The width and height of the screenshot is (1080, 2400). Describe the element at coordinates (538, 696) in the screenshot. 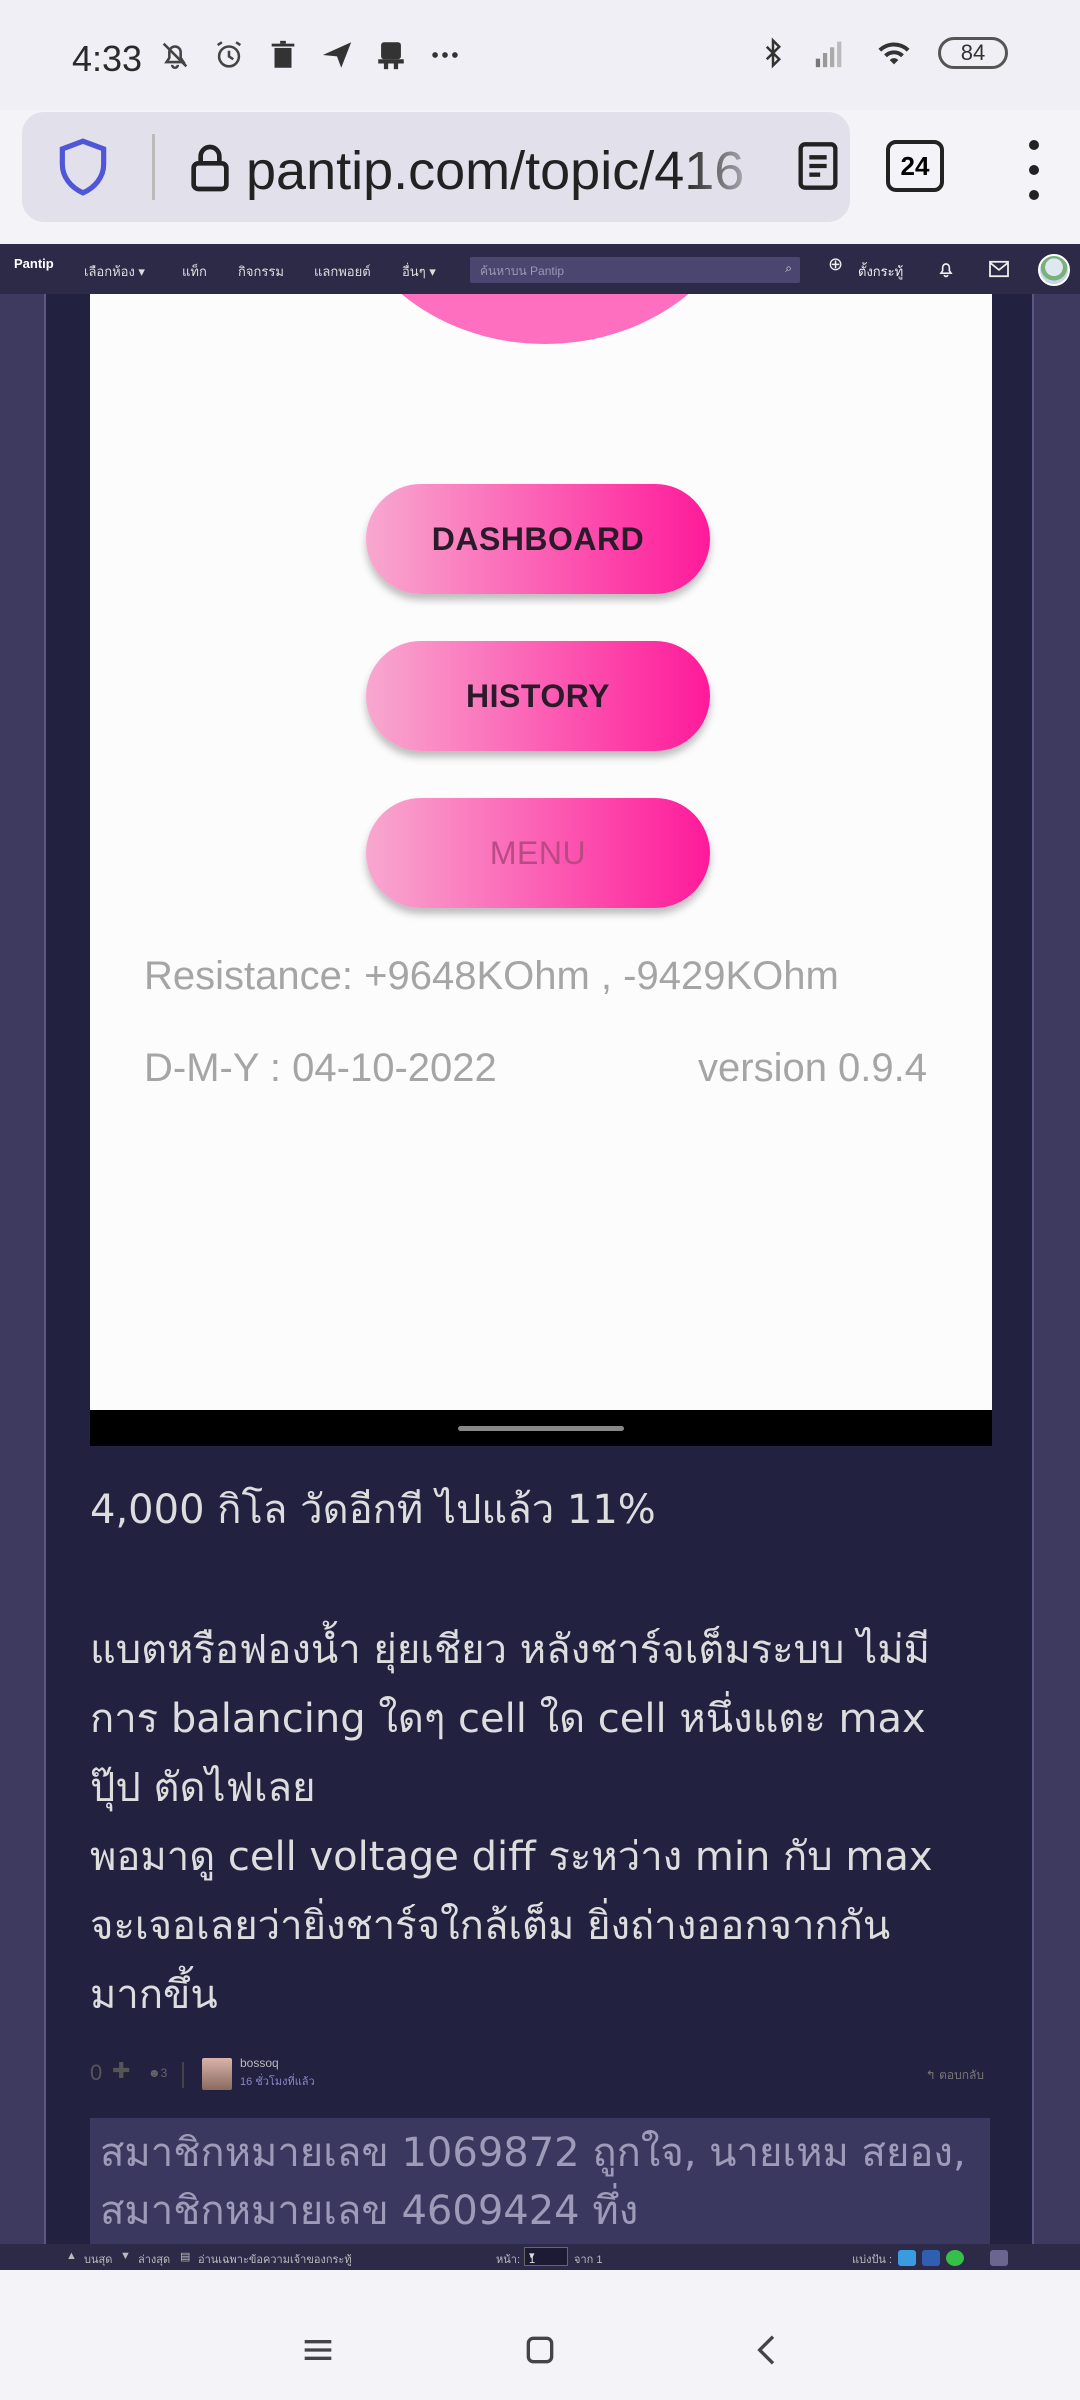

I see `history-button: HISTORY` at that location.